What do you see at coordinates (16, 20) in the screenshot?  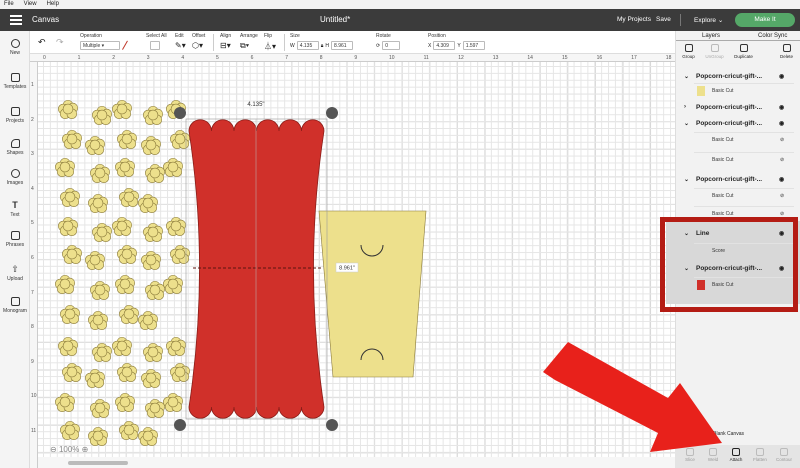 I see `hamburger-menu-icon` at bounding box center [16, 20].